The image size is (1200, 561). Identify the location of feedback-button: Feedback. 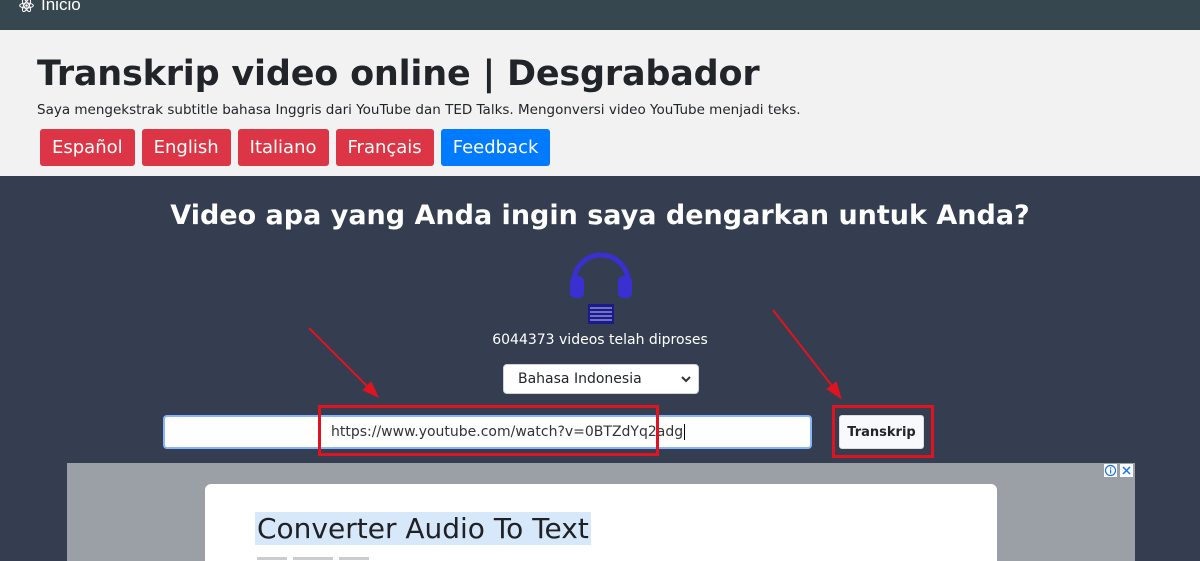
(495, 147).